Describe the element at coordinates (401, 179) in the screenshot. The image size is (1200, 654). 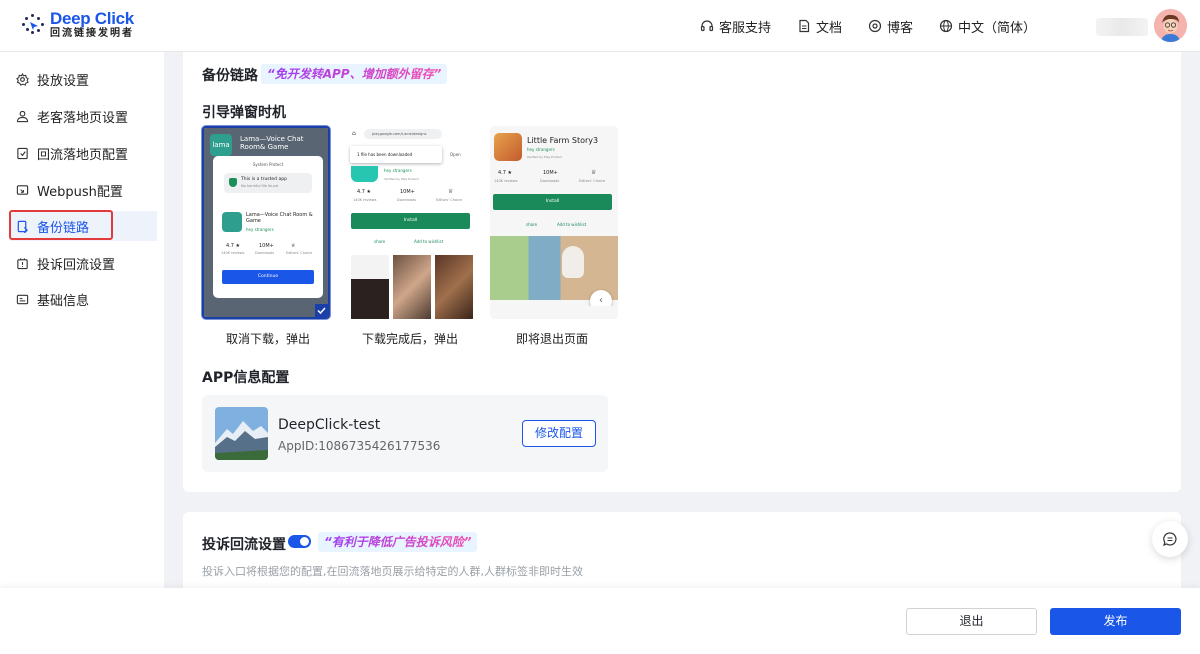
I see `shot2-verified: Verified by Play Protect` at that location.